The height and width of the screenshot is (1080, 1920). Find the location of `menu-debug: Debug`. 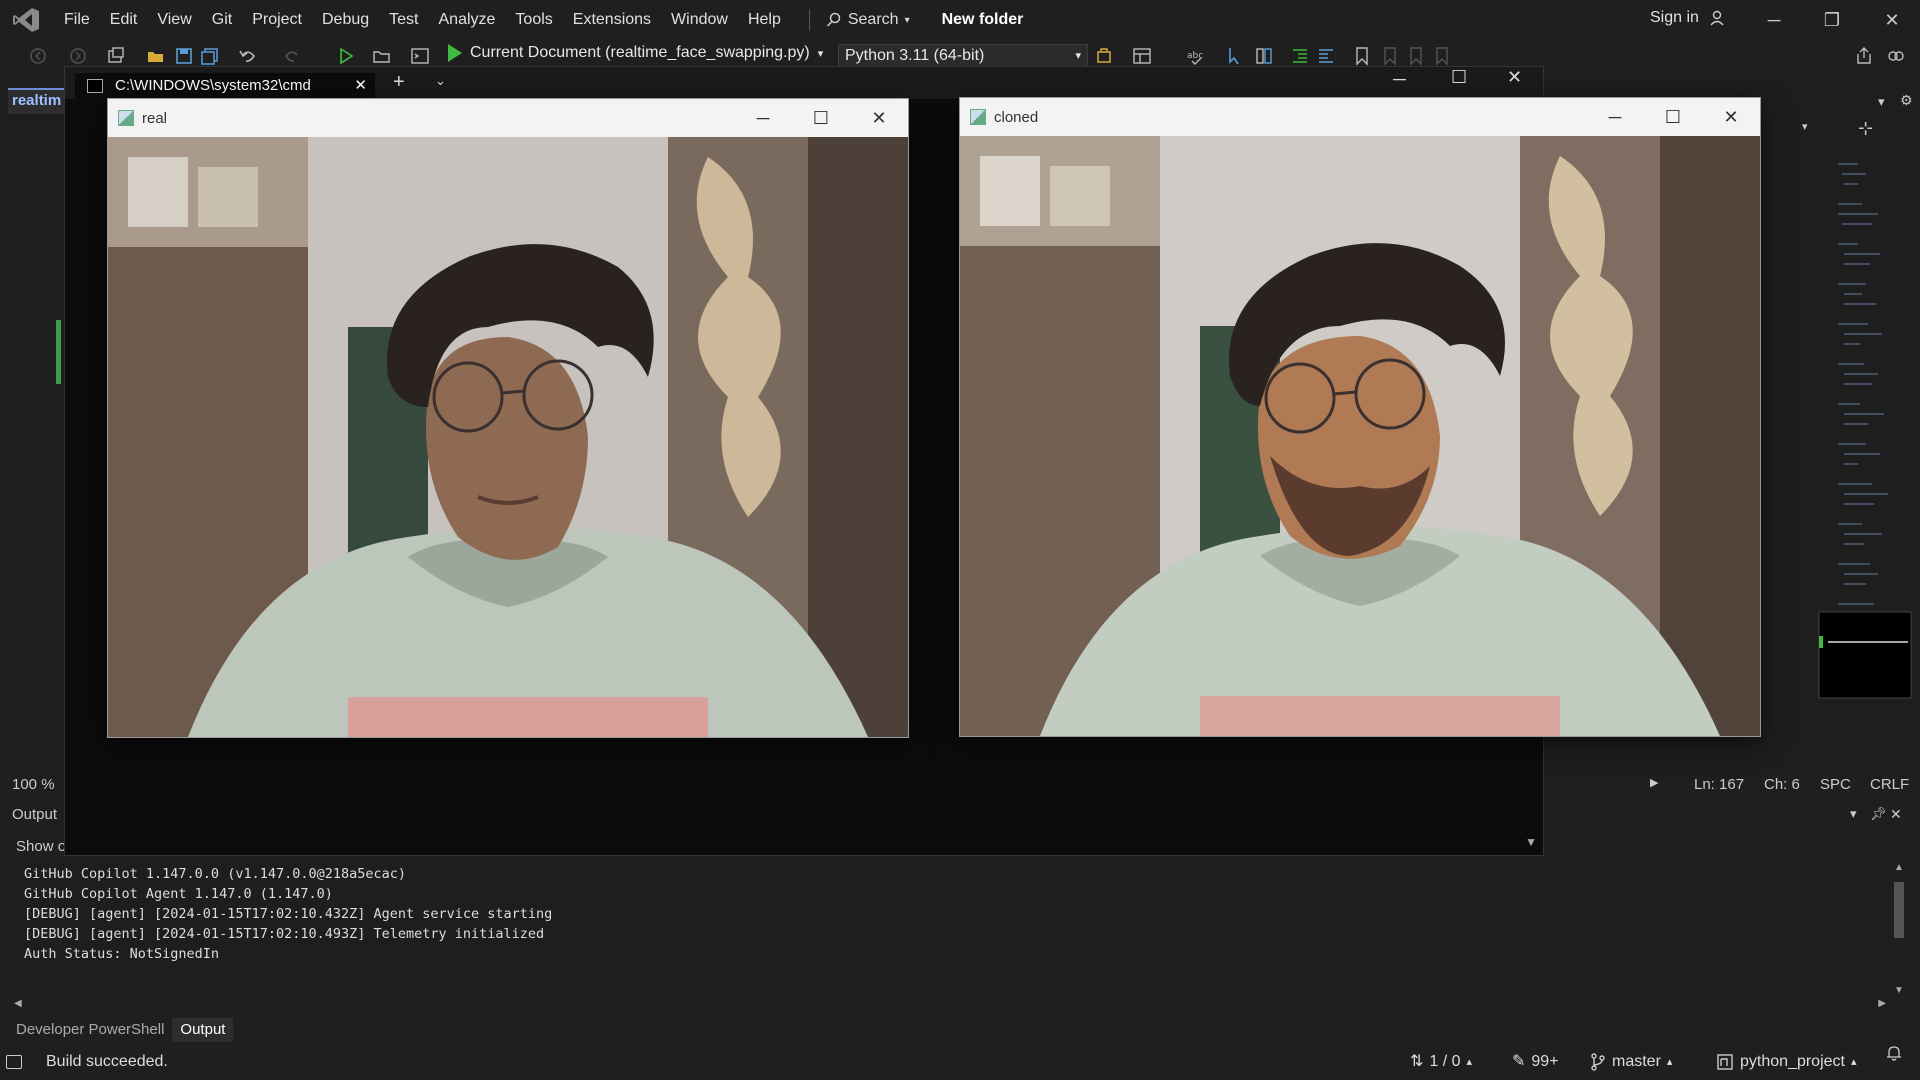

menu-debug: Debug is located at coordinates (345, 20).